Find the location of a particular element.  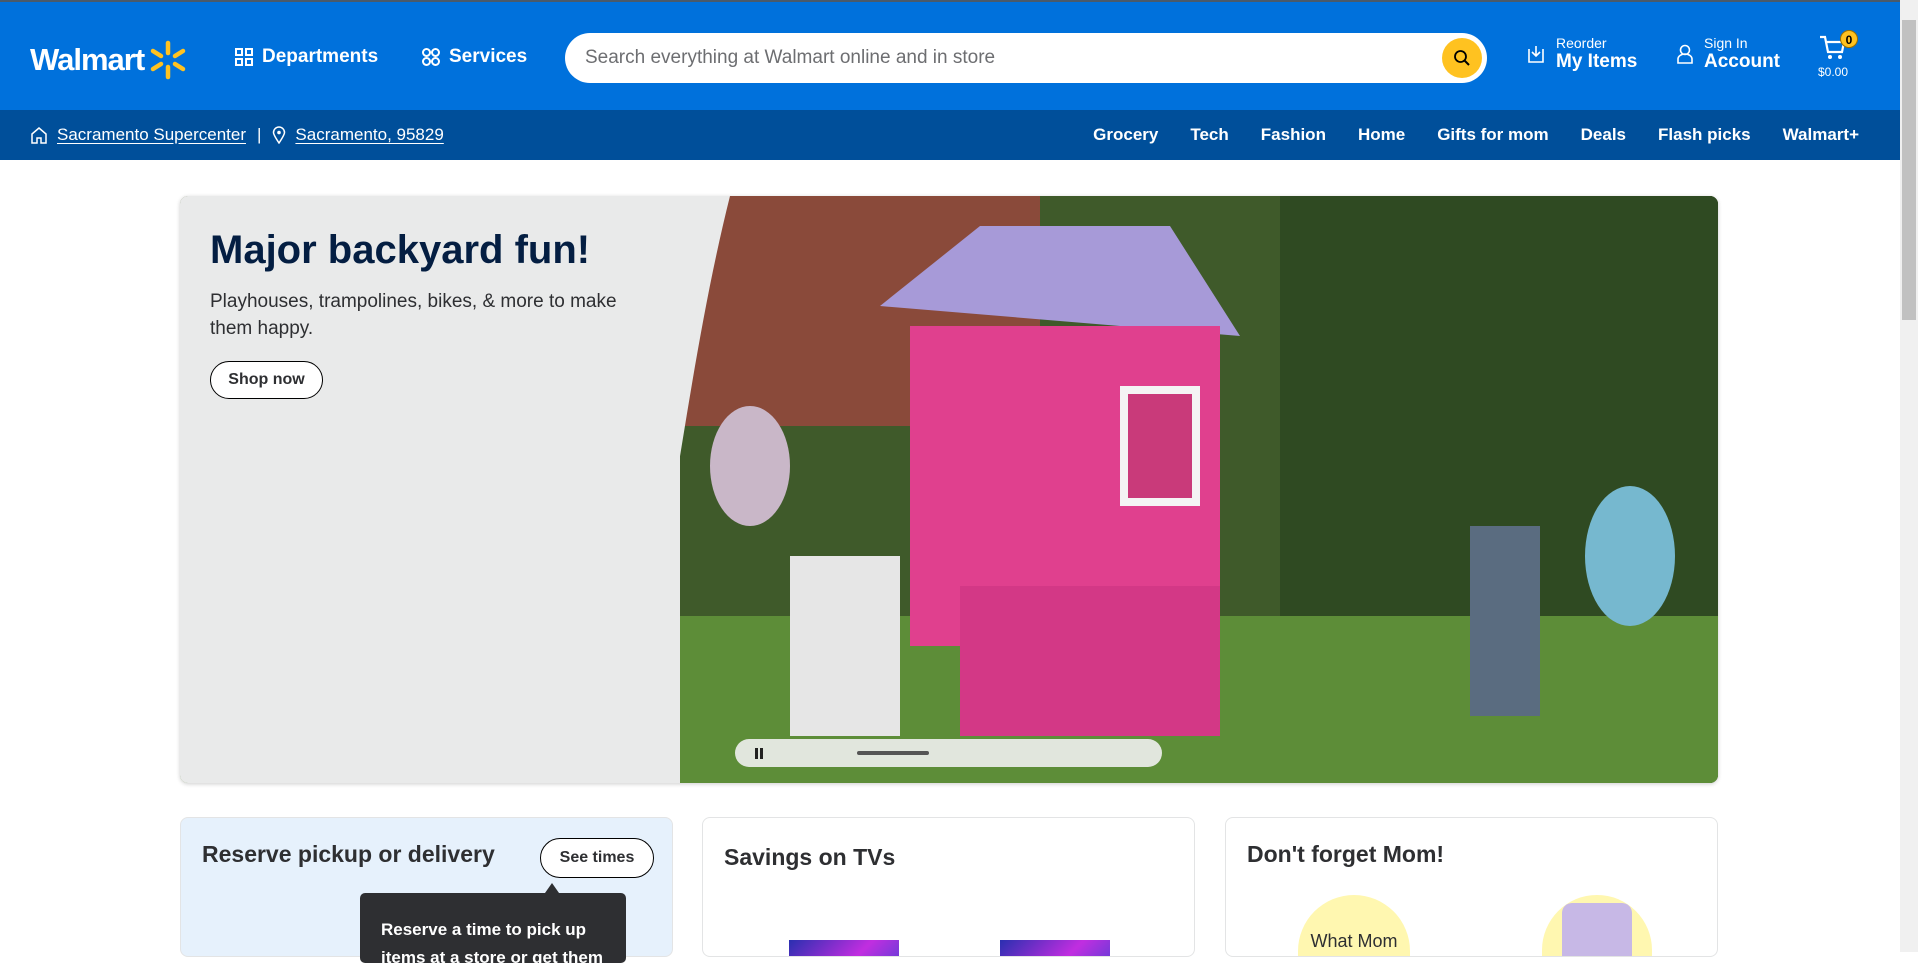

card-title: Reserve pickup or delivery is located at coordinates (348, 854).